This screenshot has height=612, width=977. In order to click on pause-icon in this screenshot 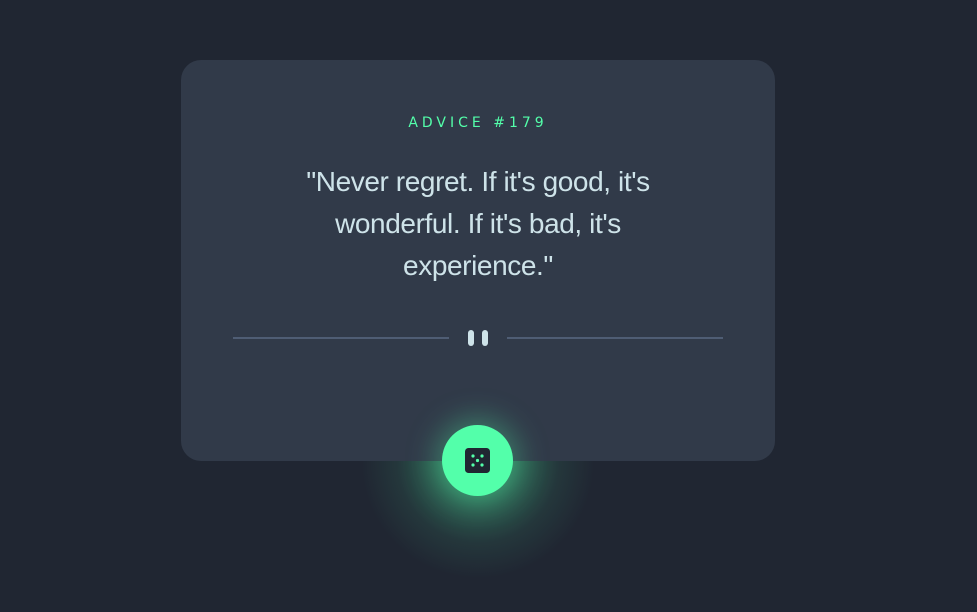, I will do `click(478, 338)`.